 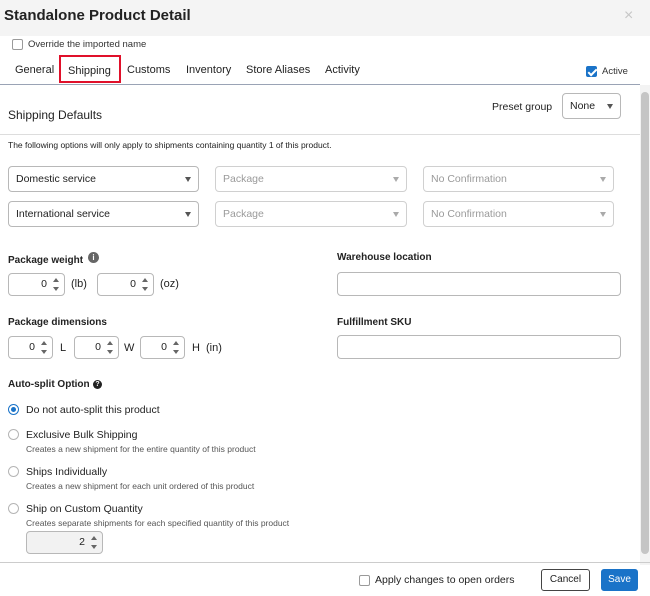 I want to click on international-confirmation-select: No Confirmation, so click(x=518, y=214).